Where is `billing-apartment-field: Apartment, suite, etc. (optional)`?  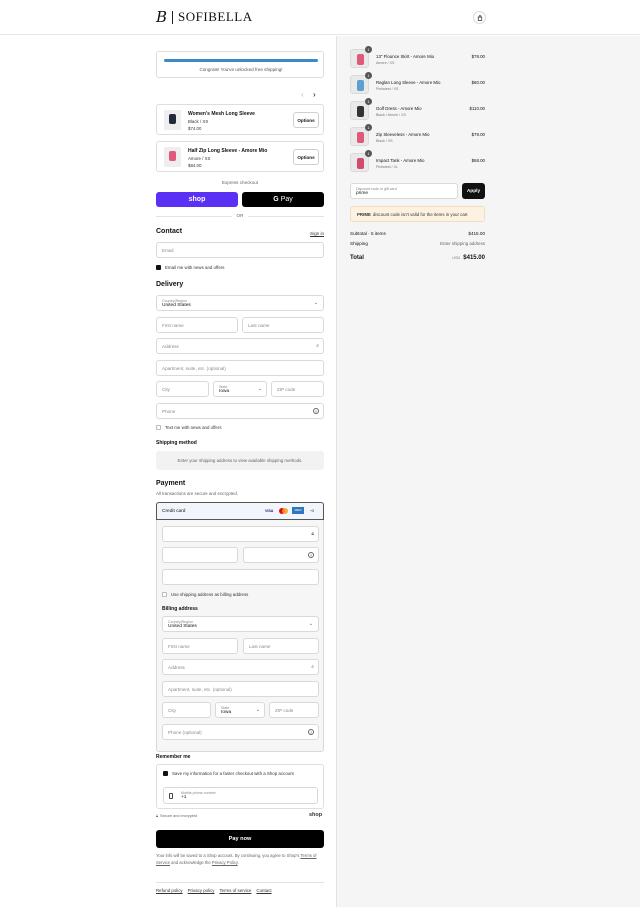
billing-apartment-field: Apartment, suite, etc. (optional) is located at coordinates (240, 689).